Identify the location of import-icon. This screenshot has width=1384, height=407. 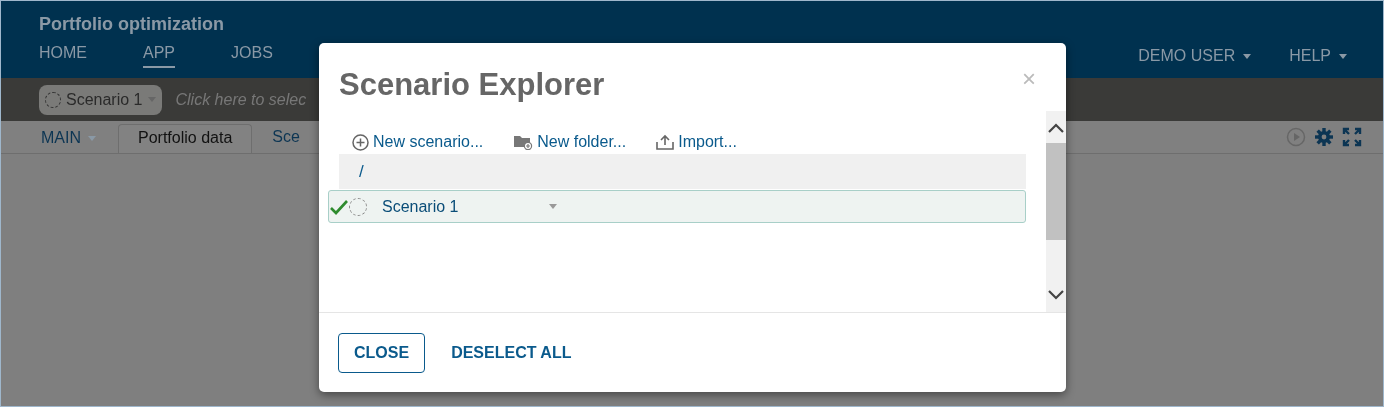
(665, 142).